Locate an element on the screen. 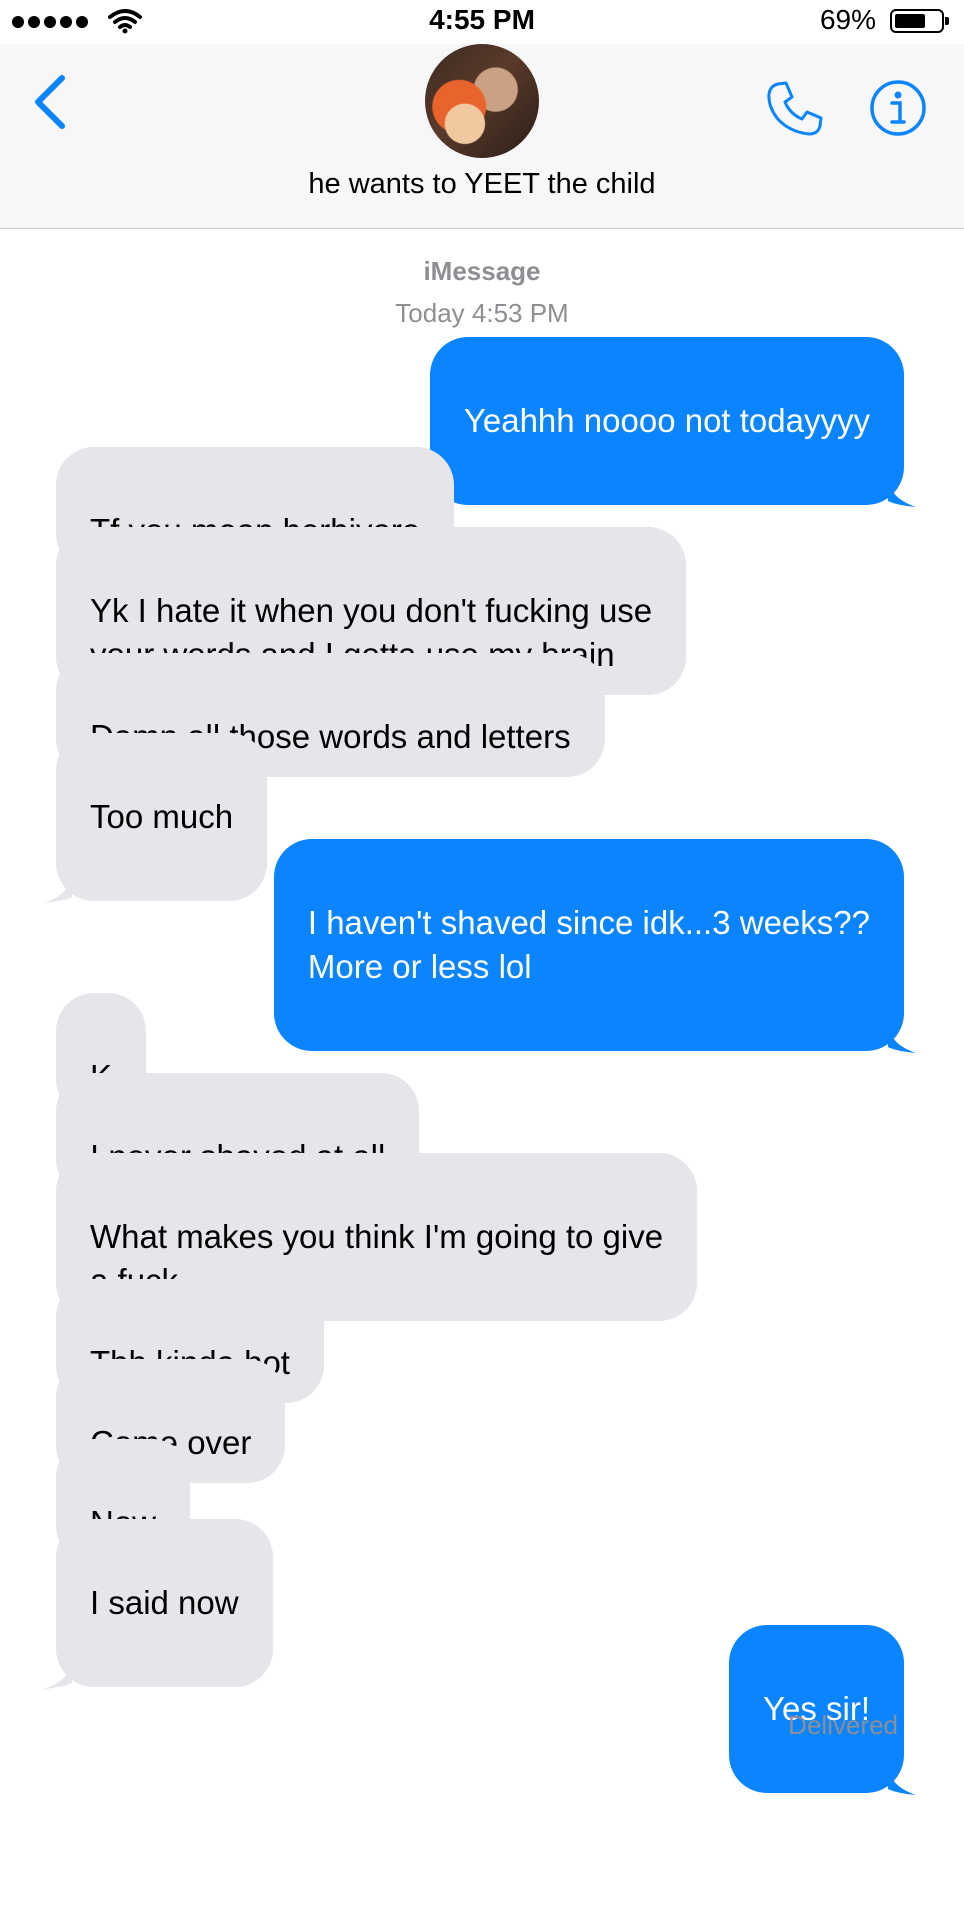  contact-name: he wants to YEET the child is located at coordinates (482, 184).